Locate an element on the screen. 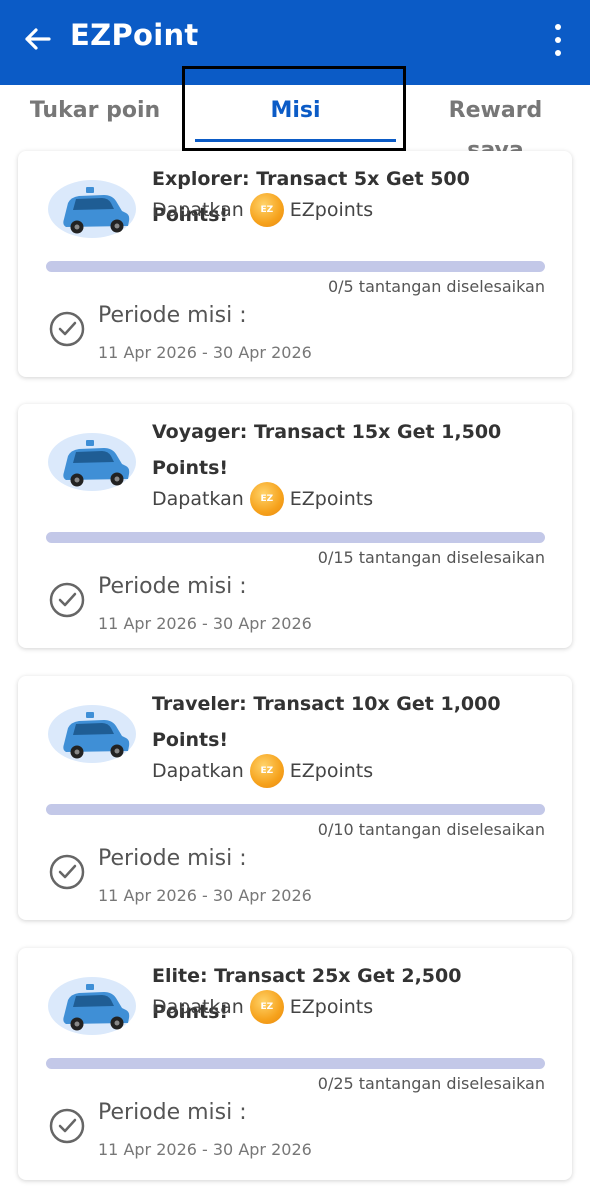 The image size is (590, 1187). arrow-left-icon is located at coordinates (38, 39).